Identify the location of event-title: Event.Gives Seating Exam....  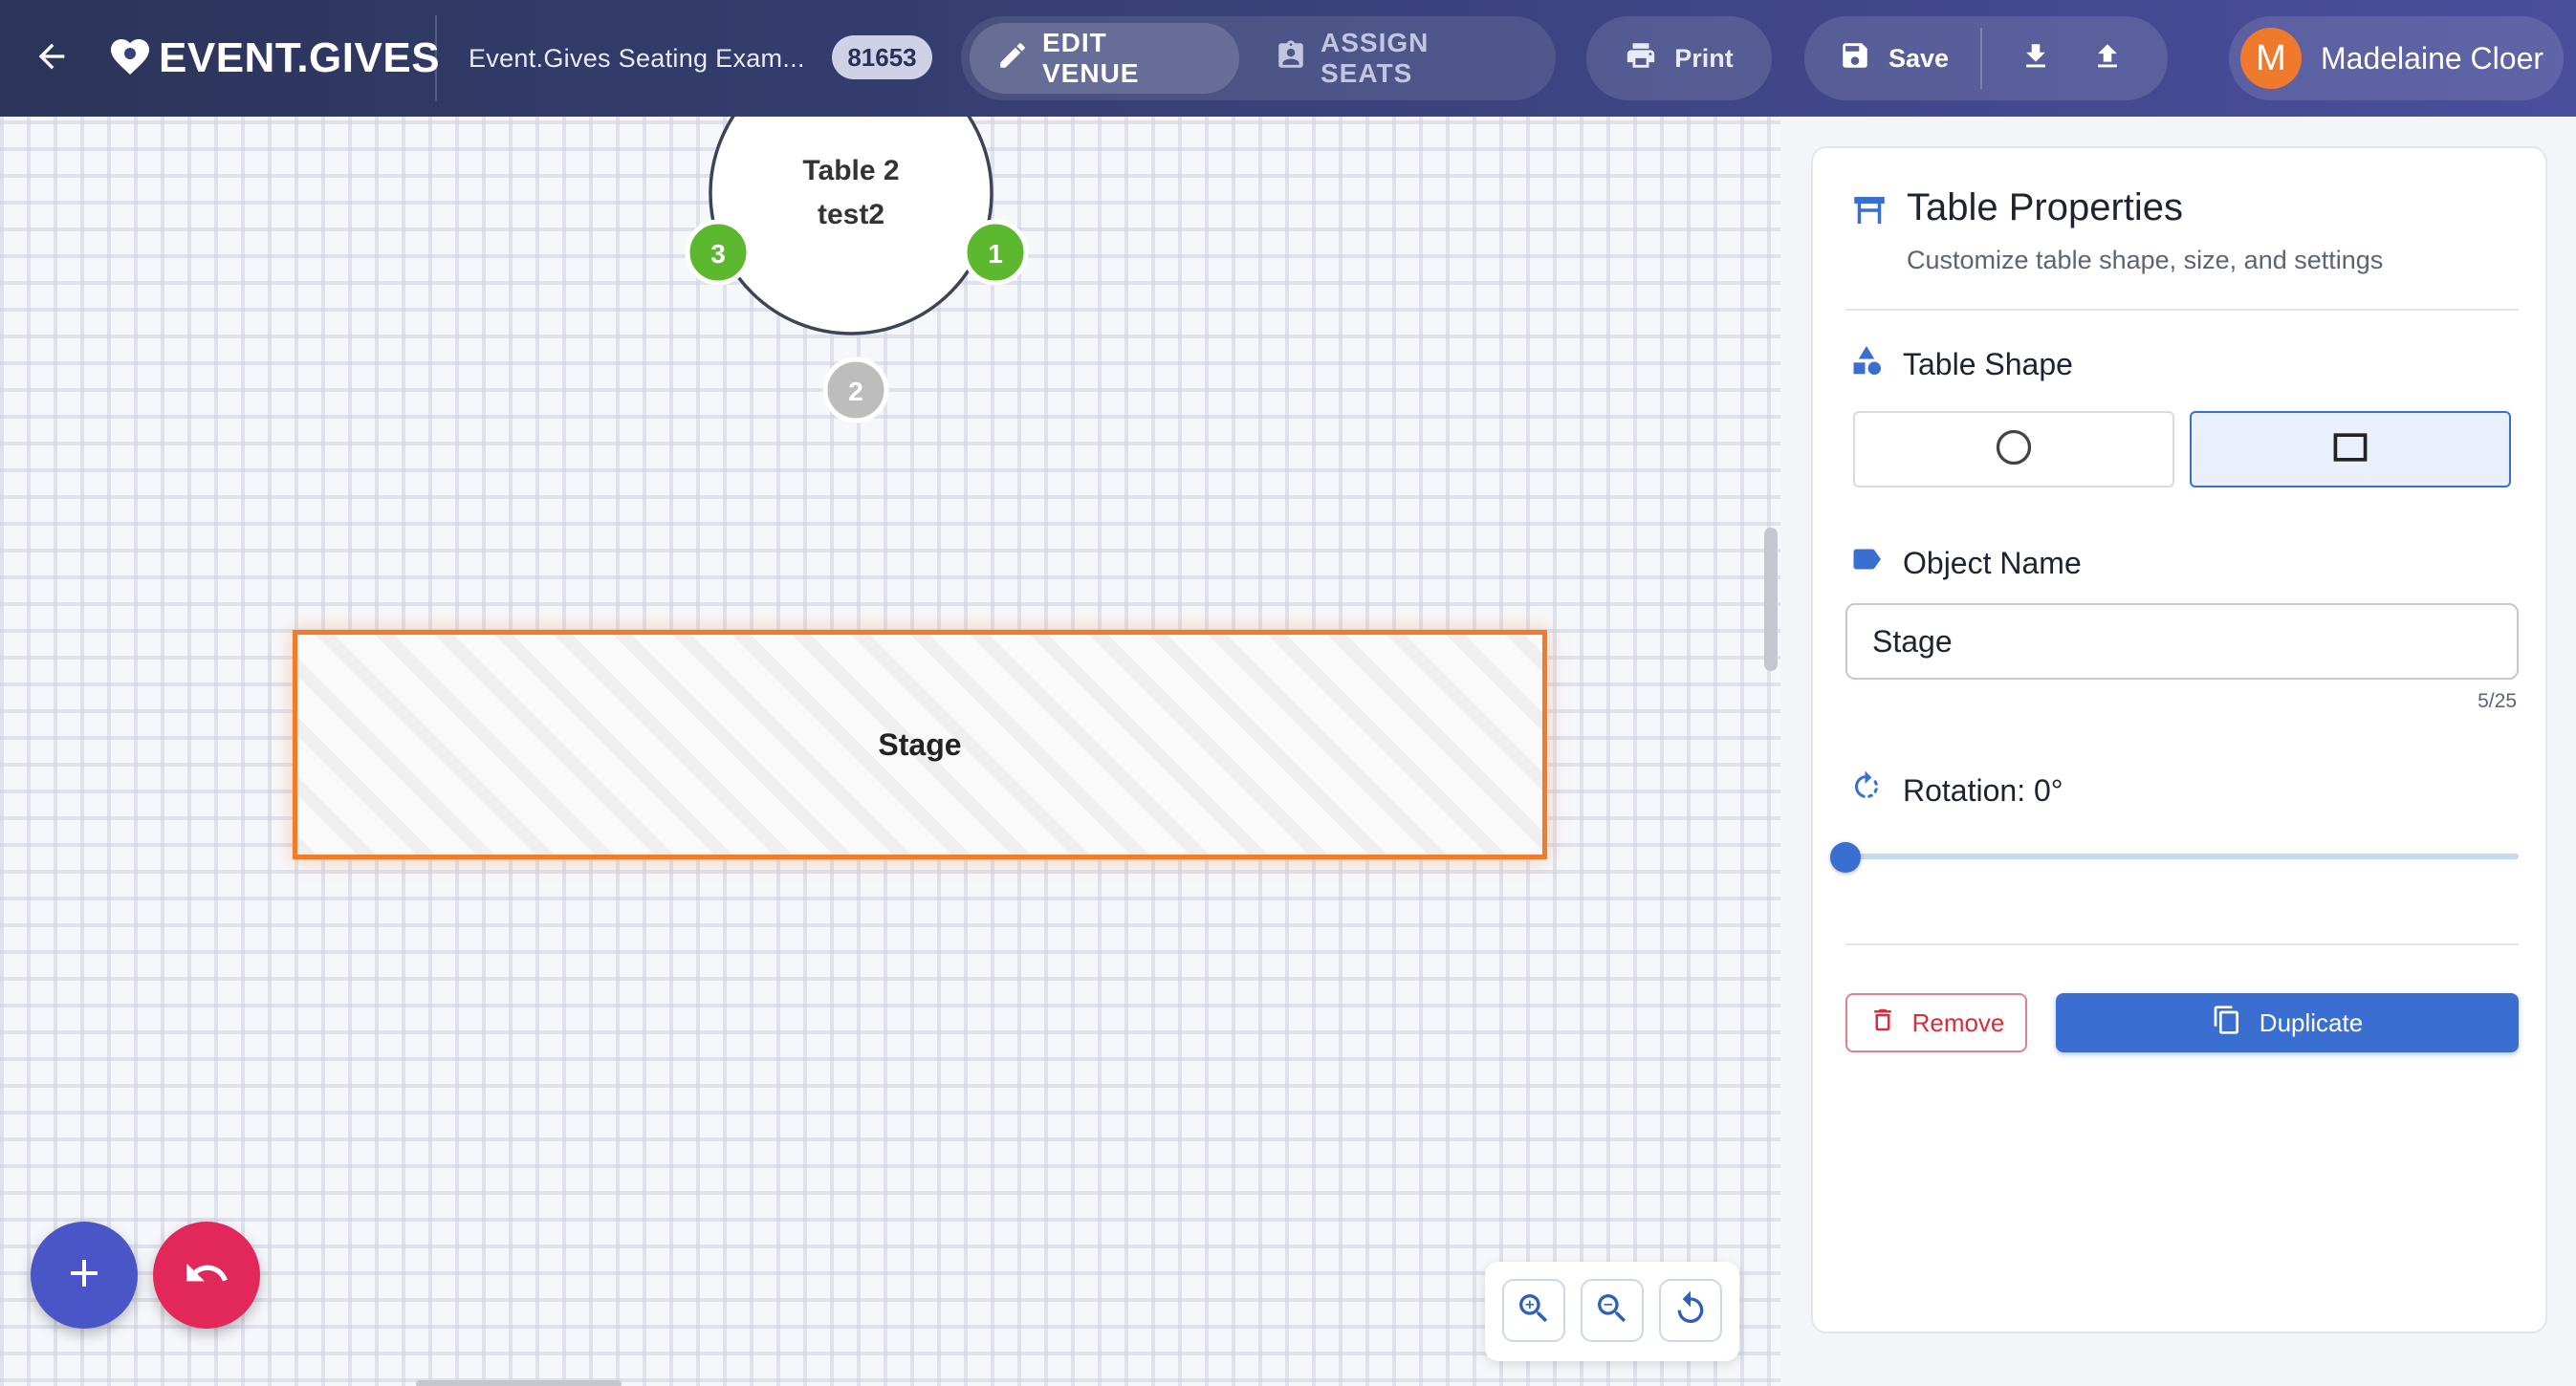
(637, 58).